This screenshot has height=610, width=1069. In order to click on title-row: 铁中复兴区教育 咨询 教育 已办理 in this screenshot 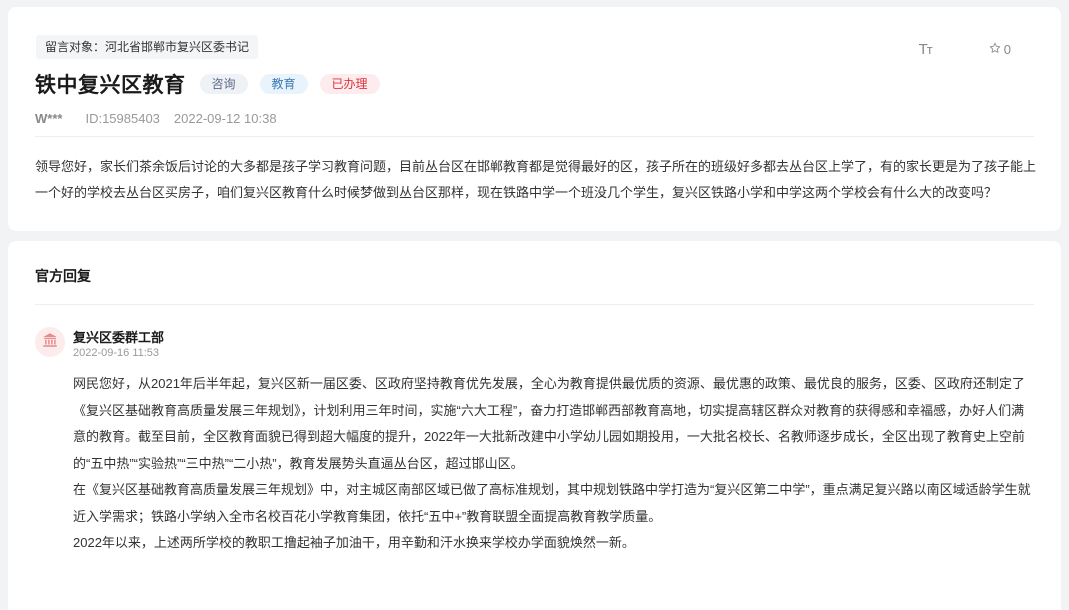, I will do `click(207, 84)`.